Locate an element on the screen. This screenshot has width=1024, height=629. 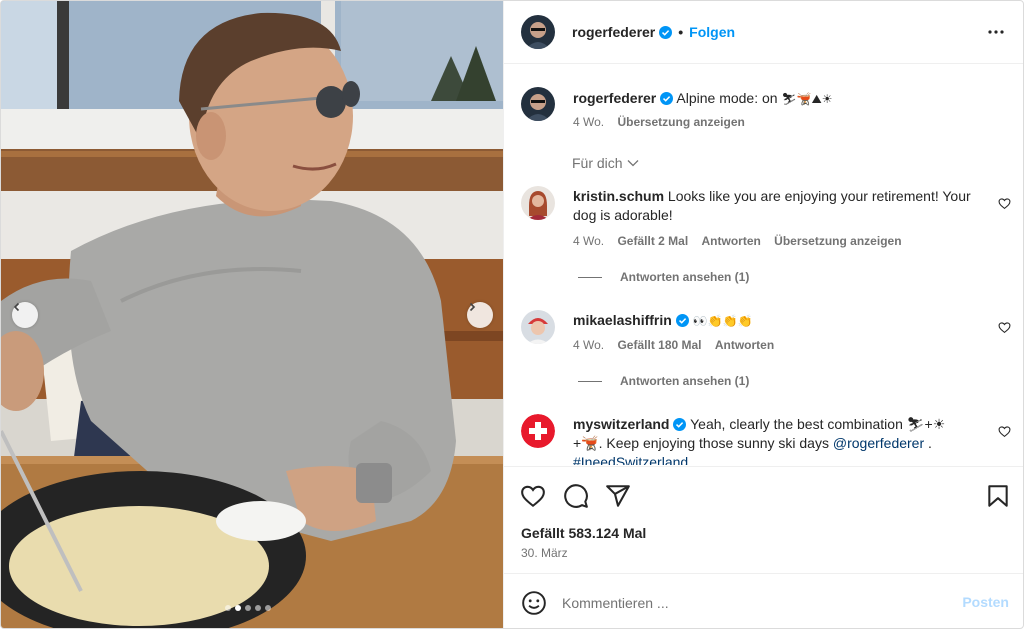
author-username: rogerfederer is located at coordinates (613, 32).